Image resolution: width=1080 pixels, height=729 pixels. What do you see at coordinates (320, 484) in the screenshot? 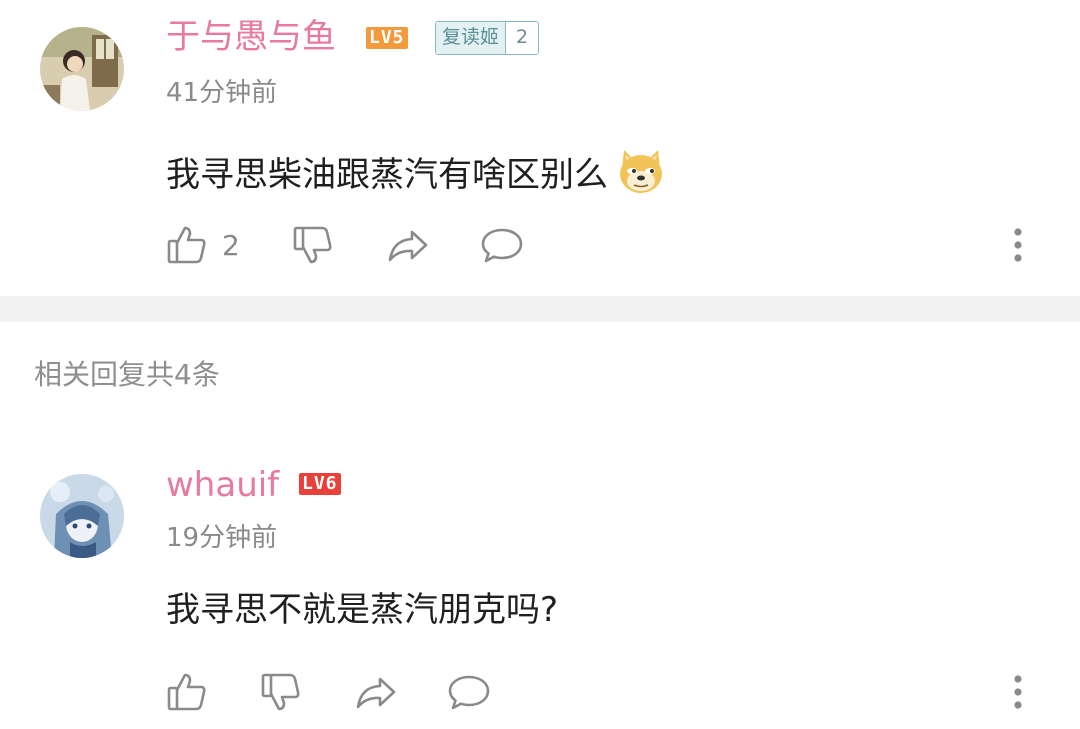
I see `level-badge: LV6` at bounding box center [320, 484].